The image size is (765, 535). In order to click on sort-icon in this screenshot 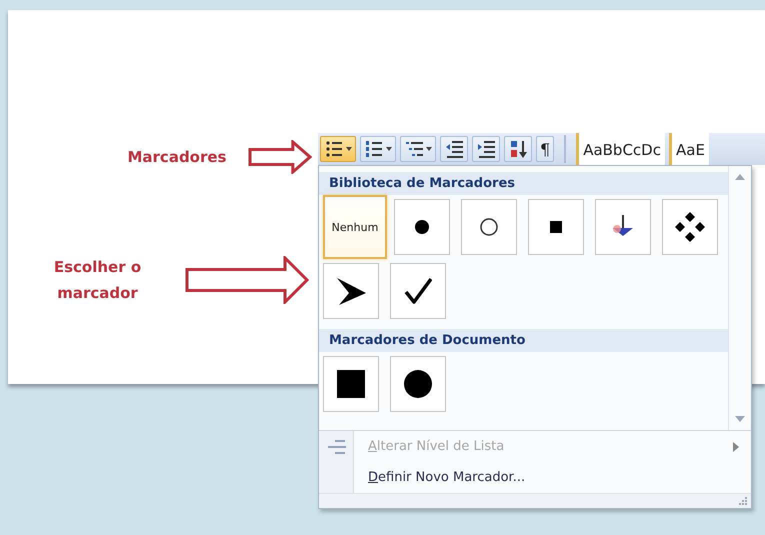, I will do `click(518, 149)`.